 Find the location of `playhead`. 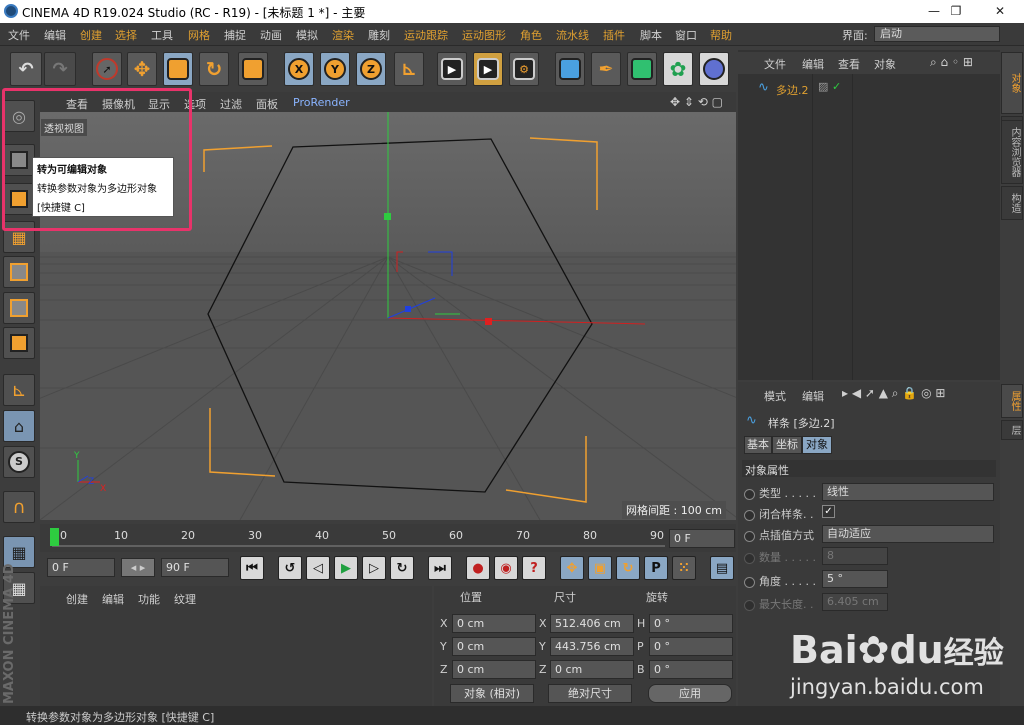

playhead is located at coordinates (54, 537).